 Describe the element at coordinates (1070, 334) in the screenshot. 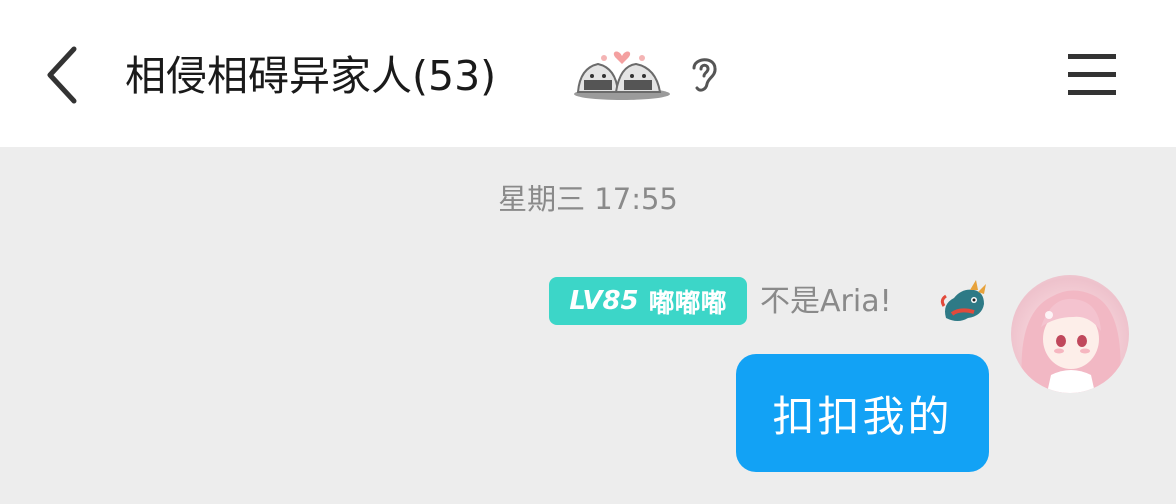

I see `sender-avatar` at that location.